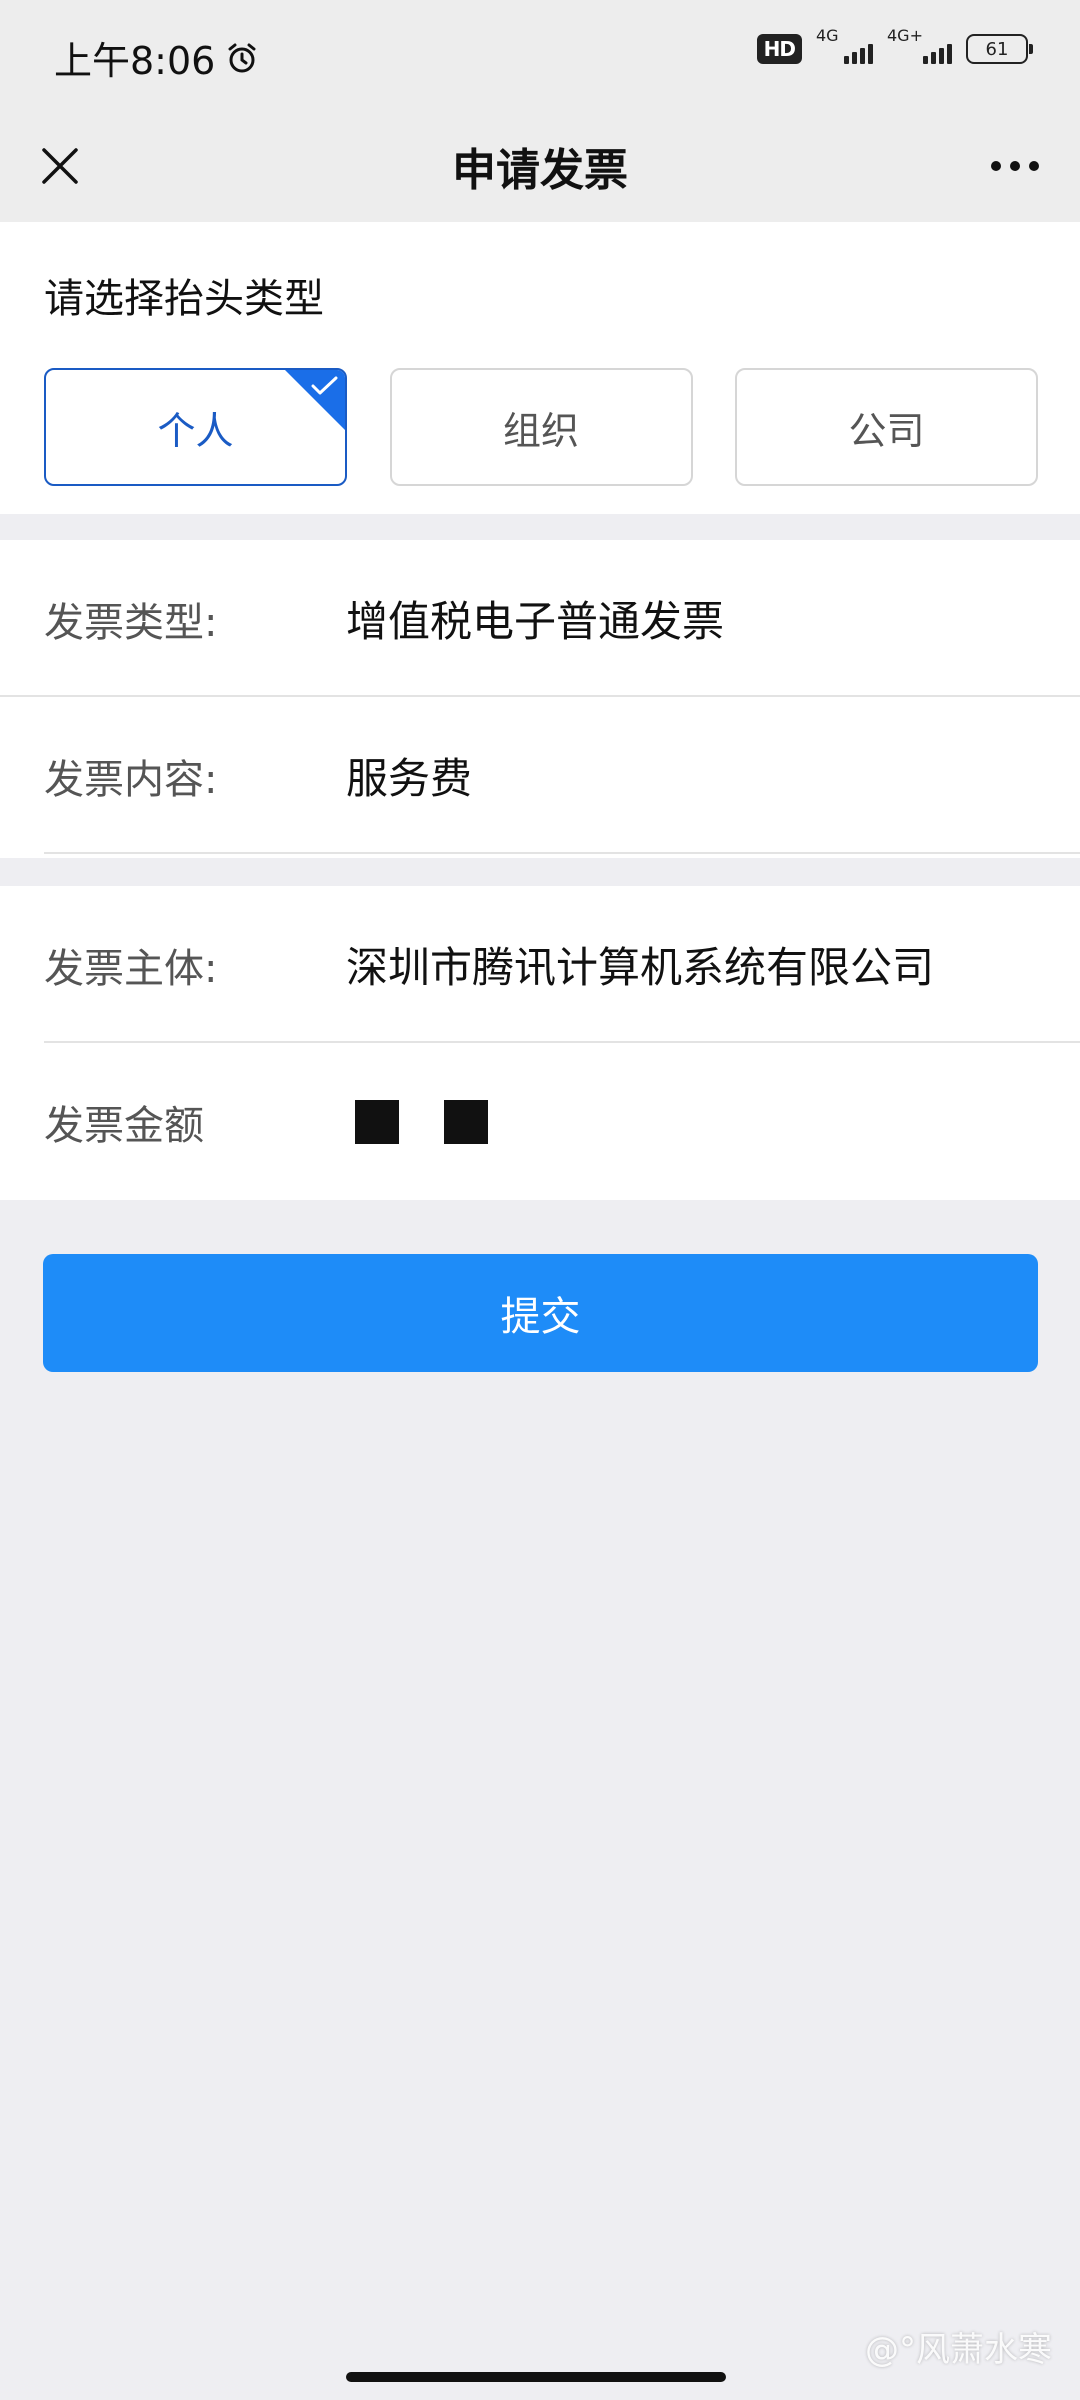  What do you see at coordinates (540, 55) in the screenshot?
I see `status-bar: 上午8:06 HD 4G 4G+ 61` at bounding box center [540, 55].